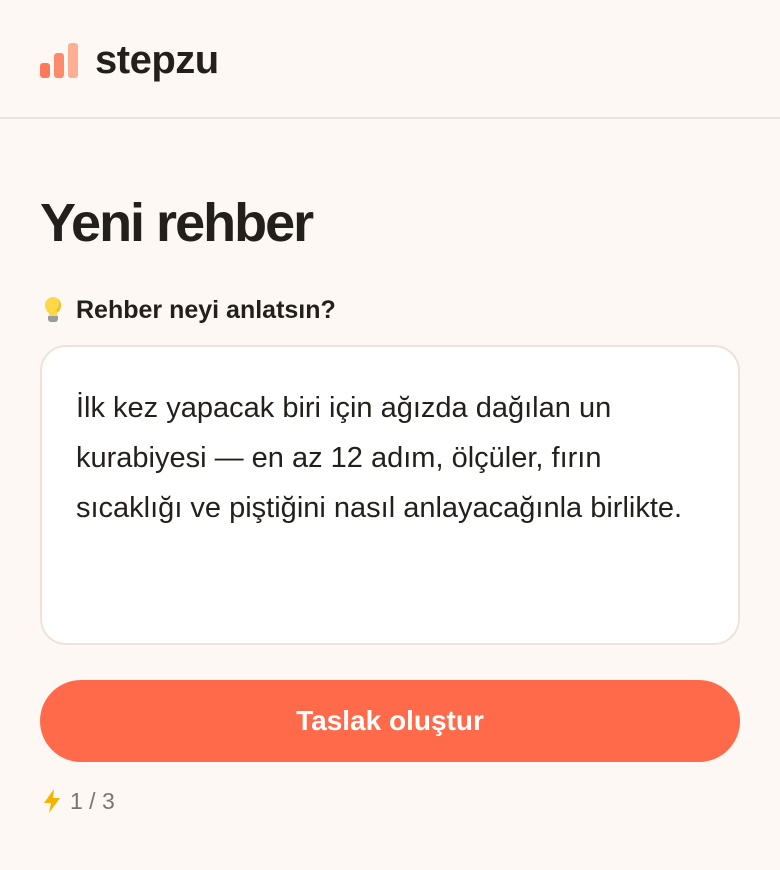  Describe the element at coordinates (177, 223) in the screenshot. I see `page-title: Yeni rehber` at that location.